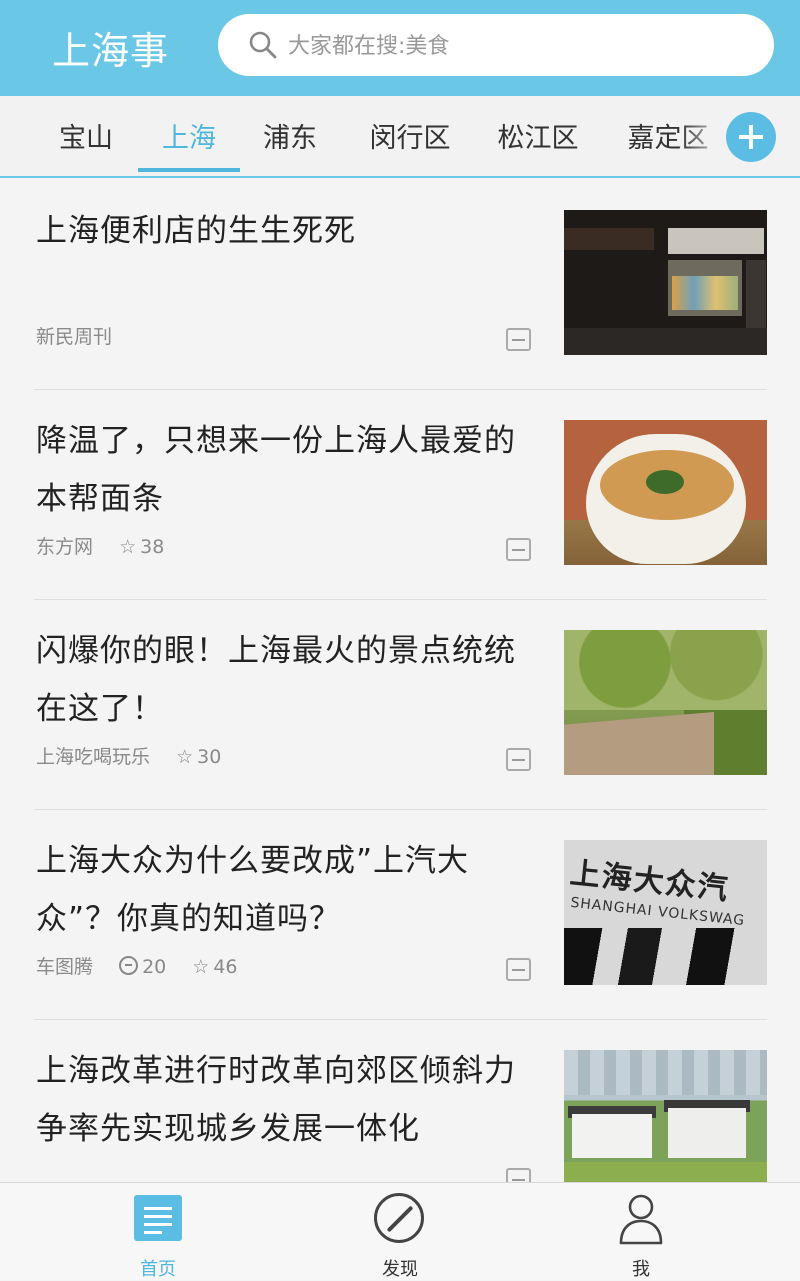 This screenshot has height=1281, width=800. Describe the element at coordinates (538, 136) in the screenshot. I see `tab-songjiang: 松江区` at that location.